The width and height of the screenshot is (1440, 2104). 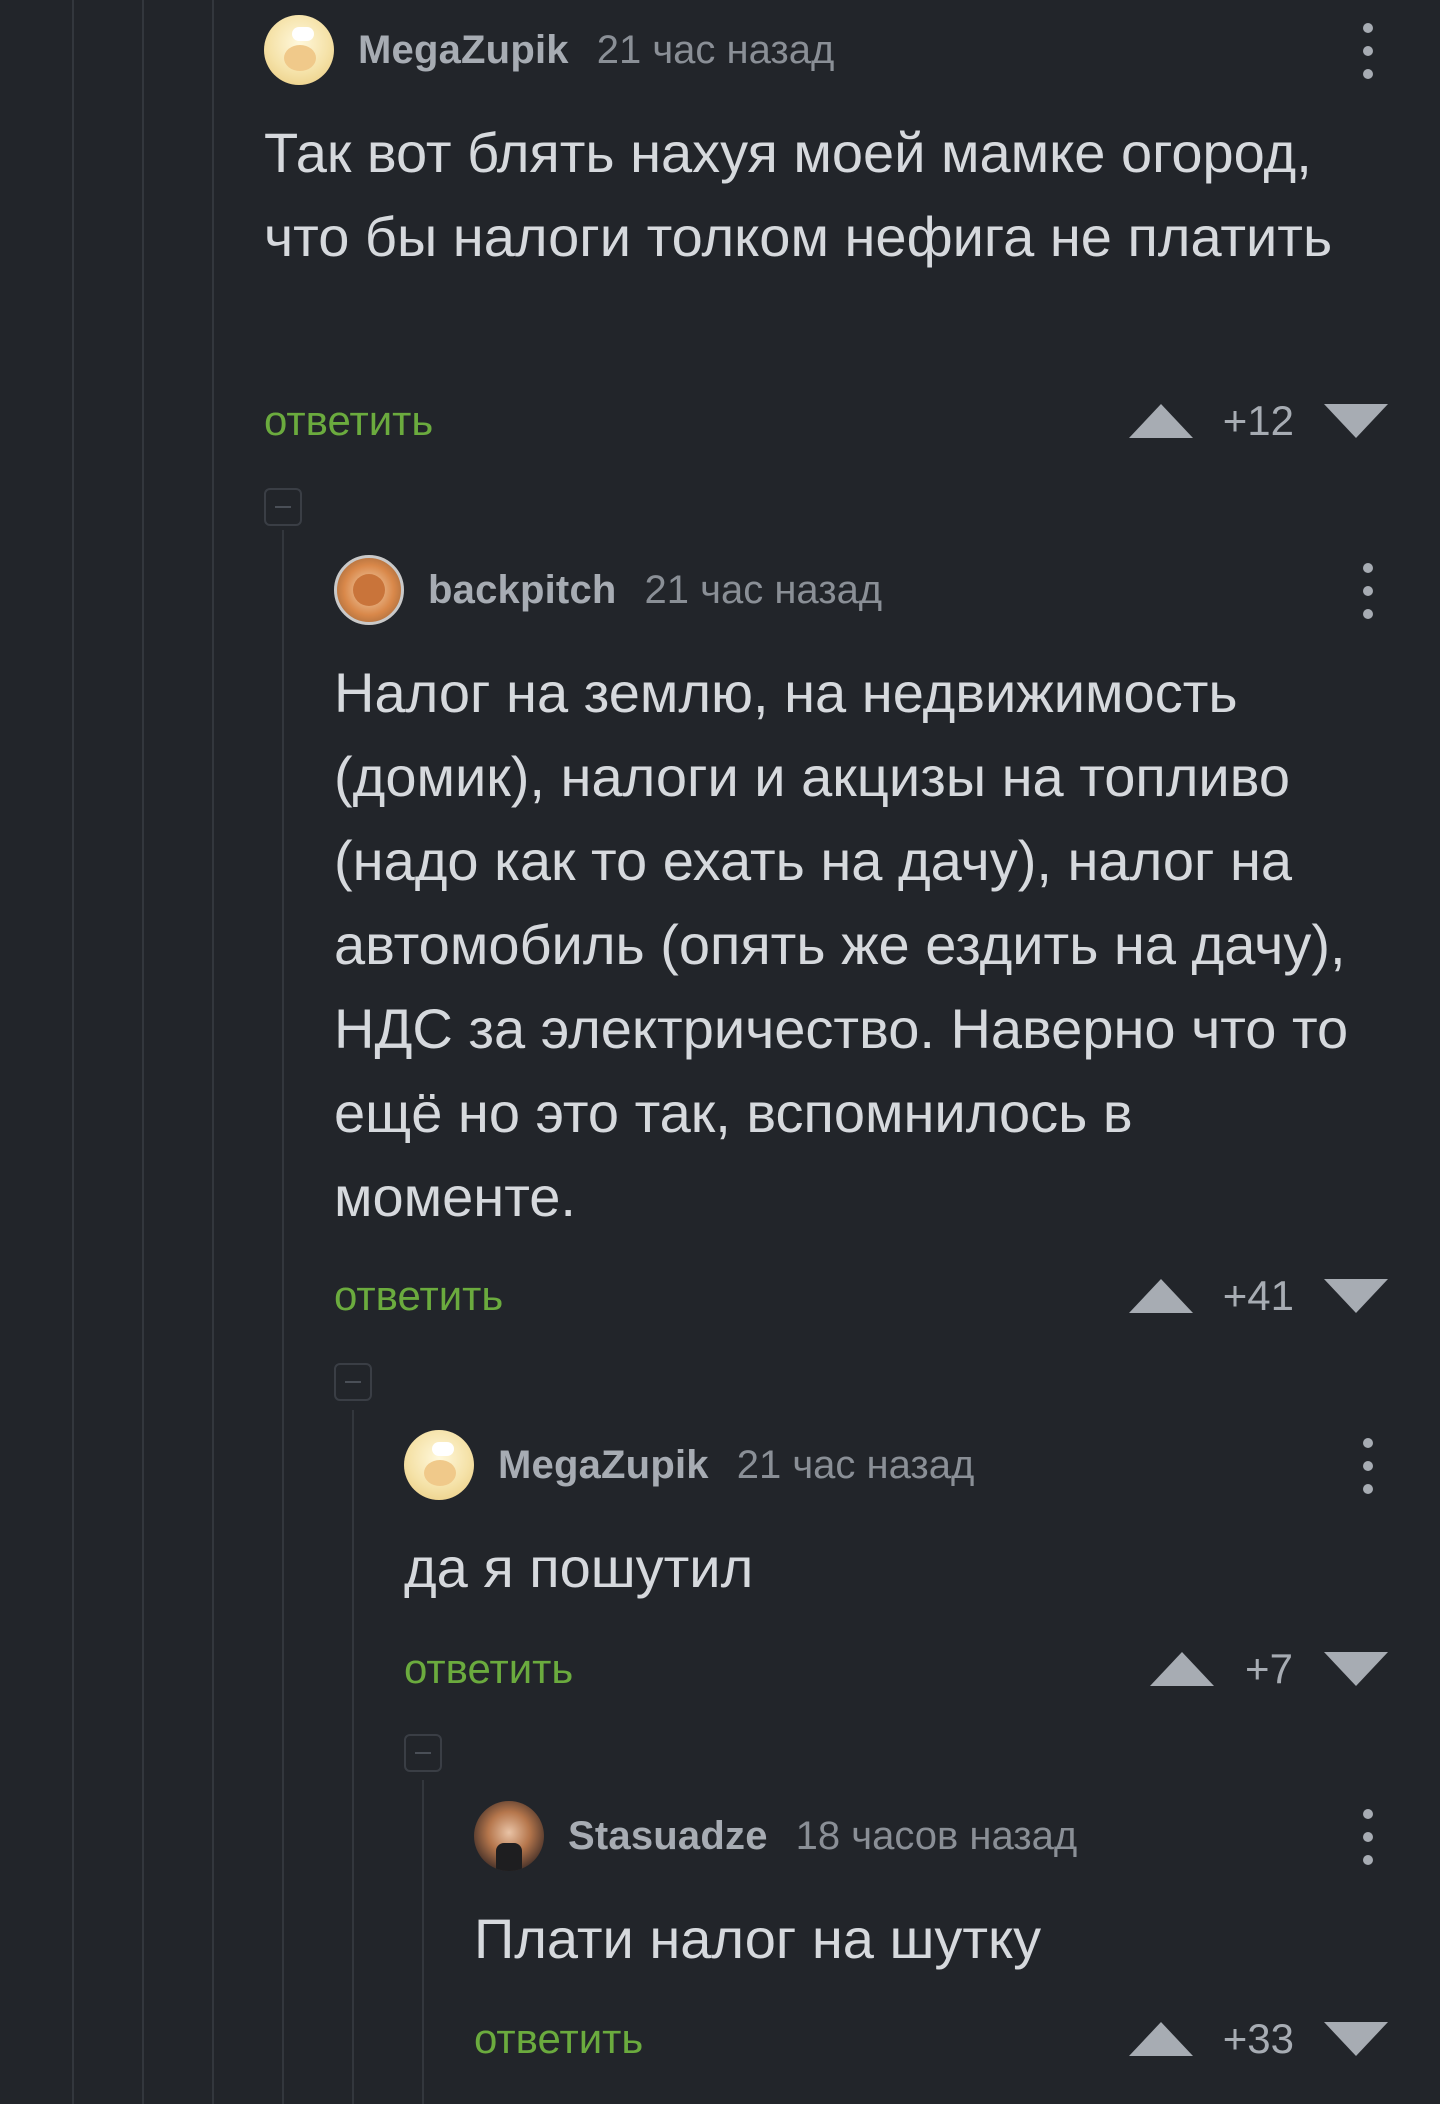 I want to click on vote-controls: +12, so click(x=1258, y=421).